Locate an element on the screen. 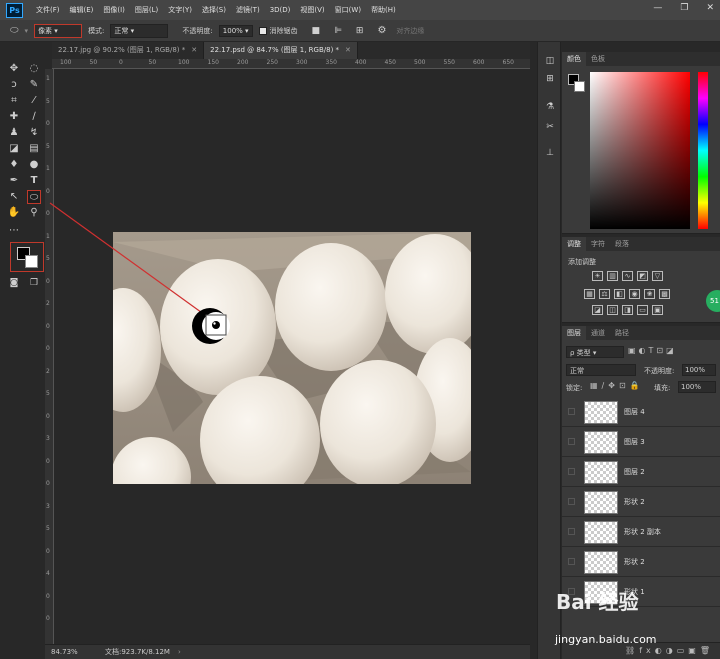 This screenshot has width=720, height=659. close-button: ✕ is located at coordinates (710, 8).